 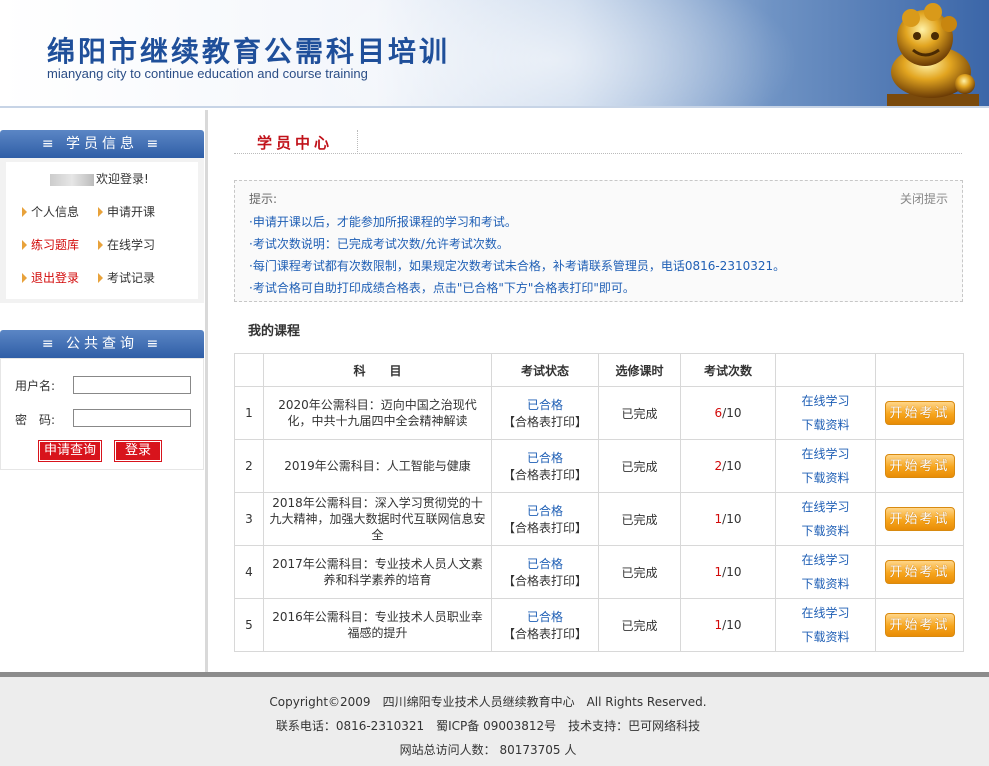 I want to click on exam-count: 1/10, so click(x=728, y=519).